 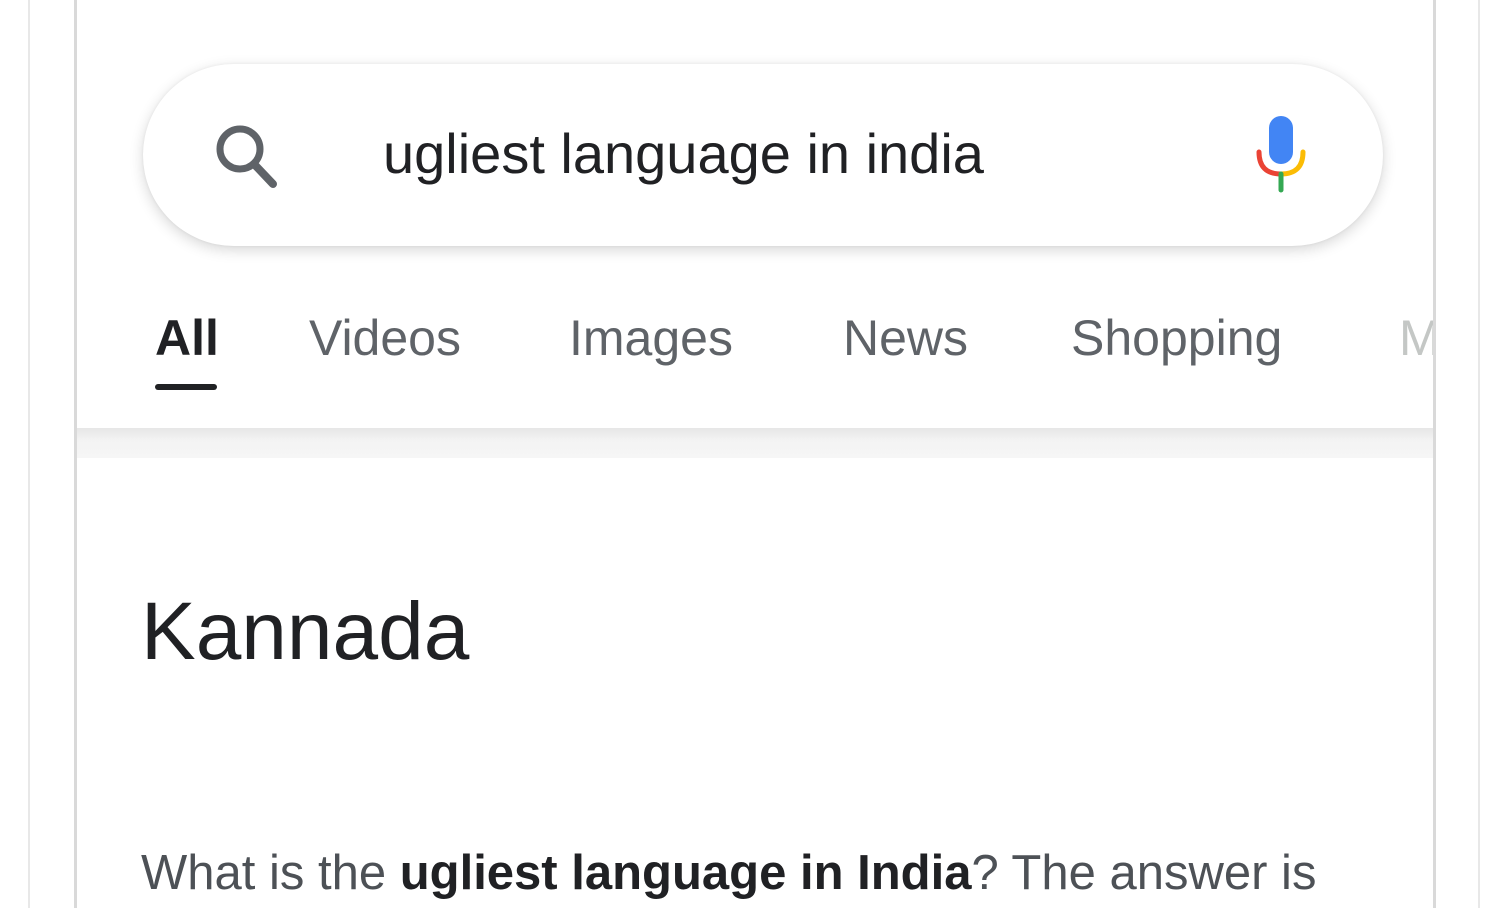 What do you see at coordinates (270, 873) in the screenshot?
I see `snippet-prefix: What is the` at bounding box center [270, 873].